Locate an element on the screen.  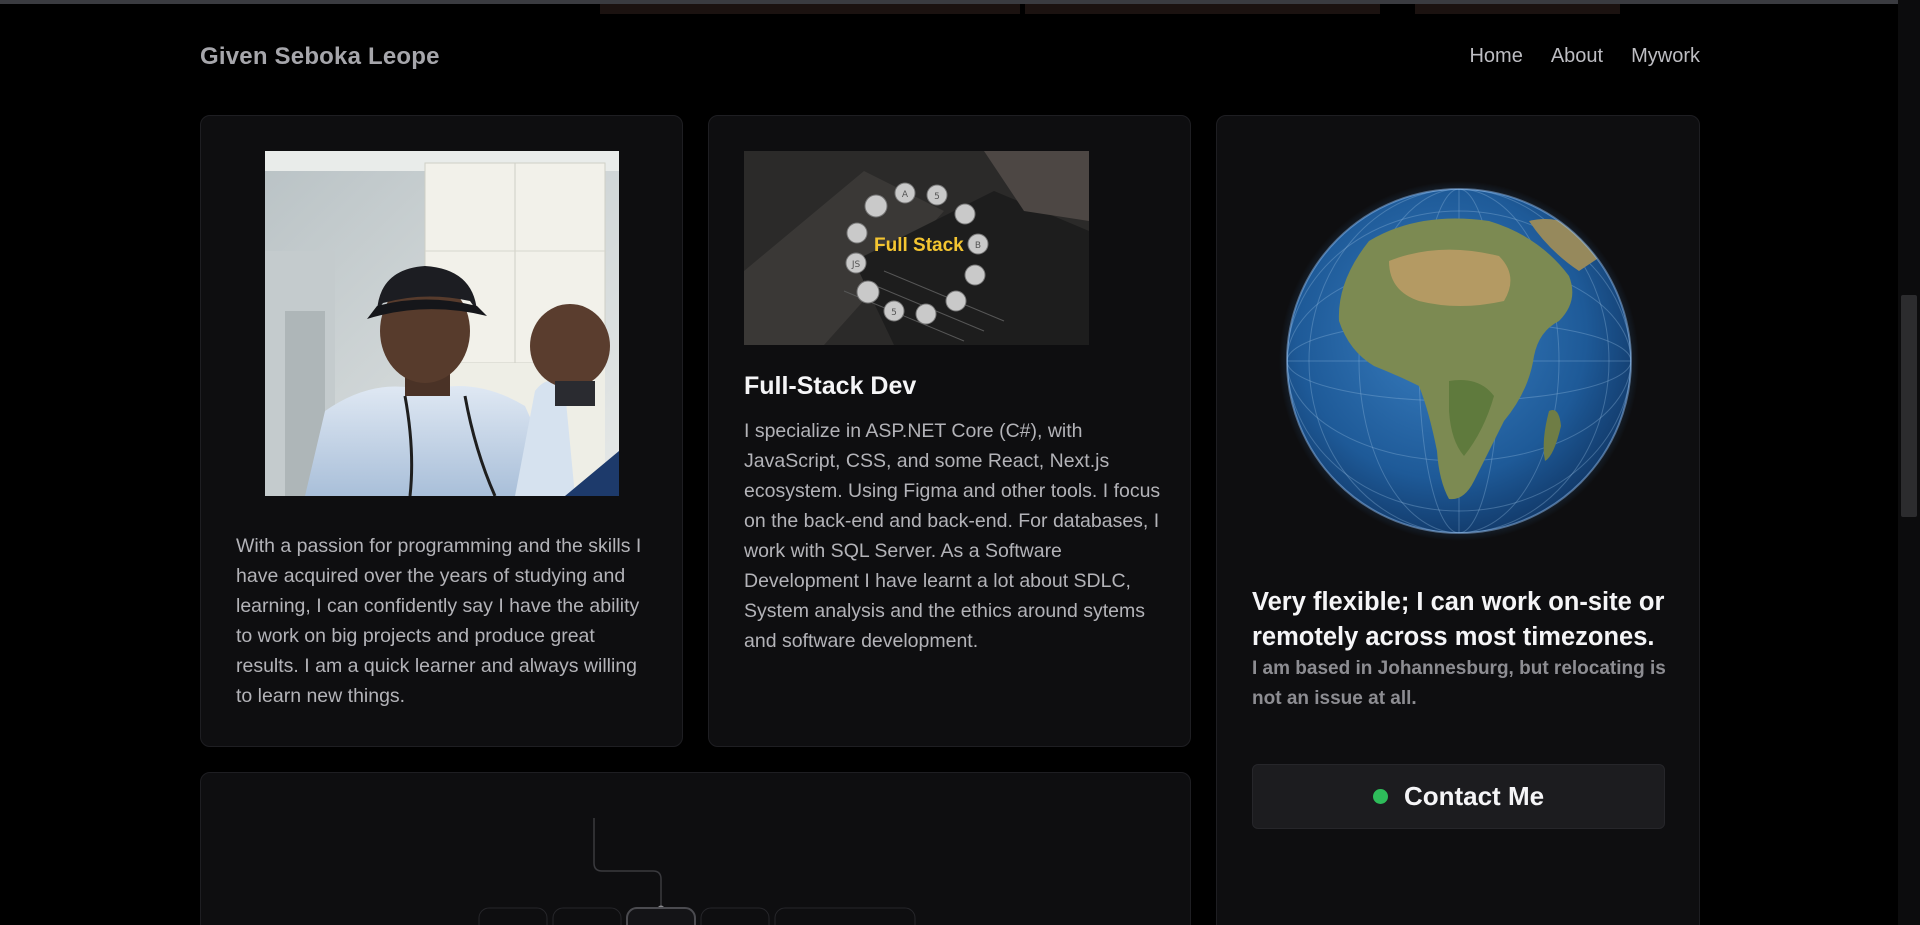
svg-text: JS is located at coordinates (856, 265).